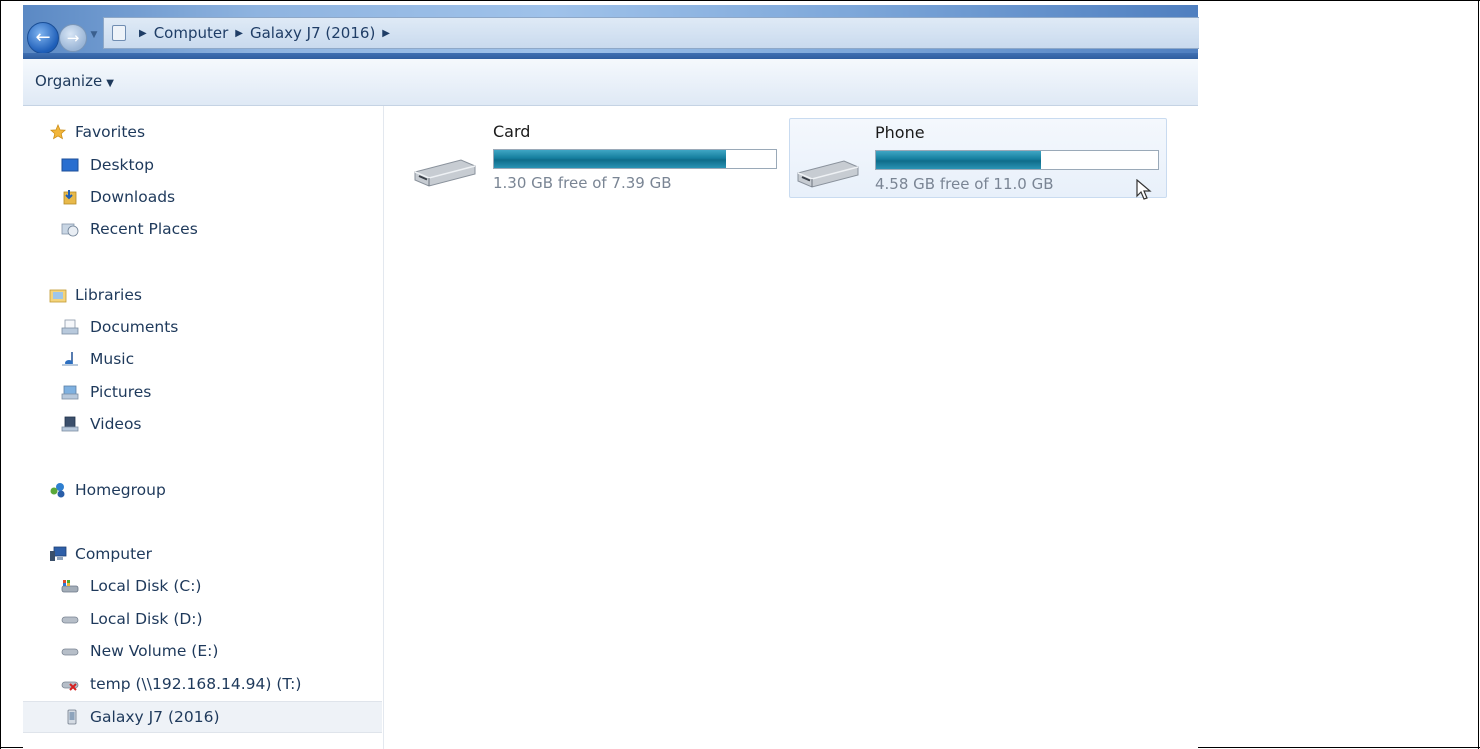 The height and width of the screenshot is (749, 1480). What do you see at coordinates (57, 490) in the screenshot?
I see `homegroup-icon` at bounding box center [57, 490].